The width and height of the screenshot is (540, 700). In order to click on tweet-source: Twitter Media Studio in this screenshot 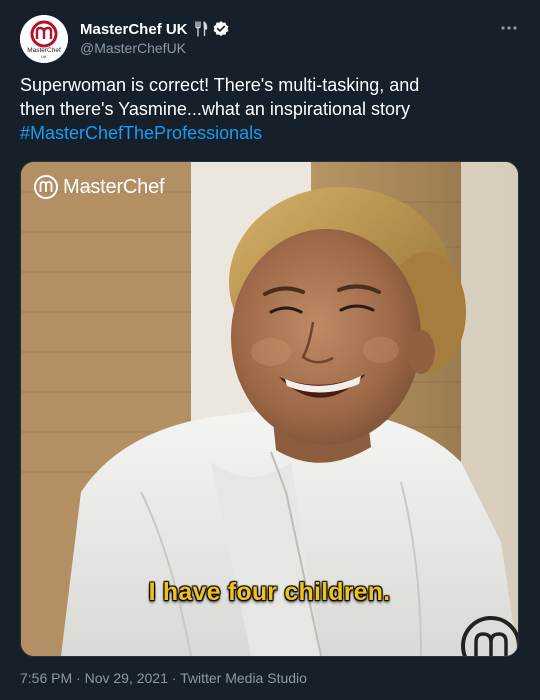, I will do `click(243, 678)`.